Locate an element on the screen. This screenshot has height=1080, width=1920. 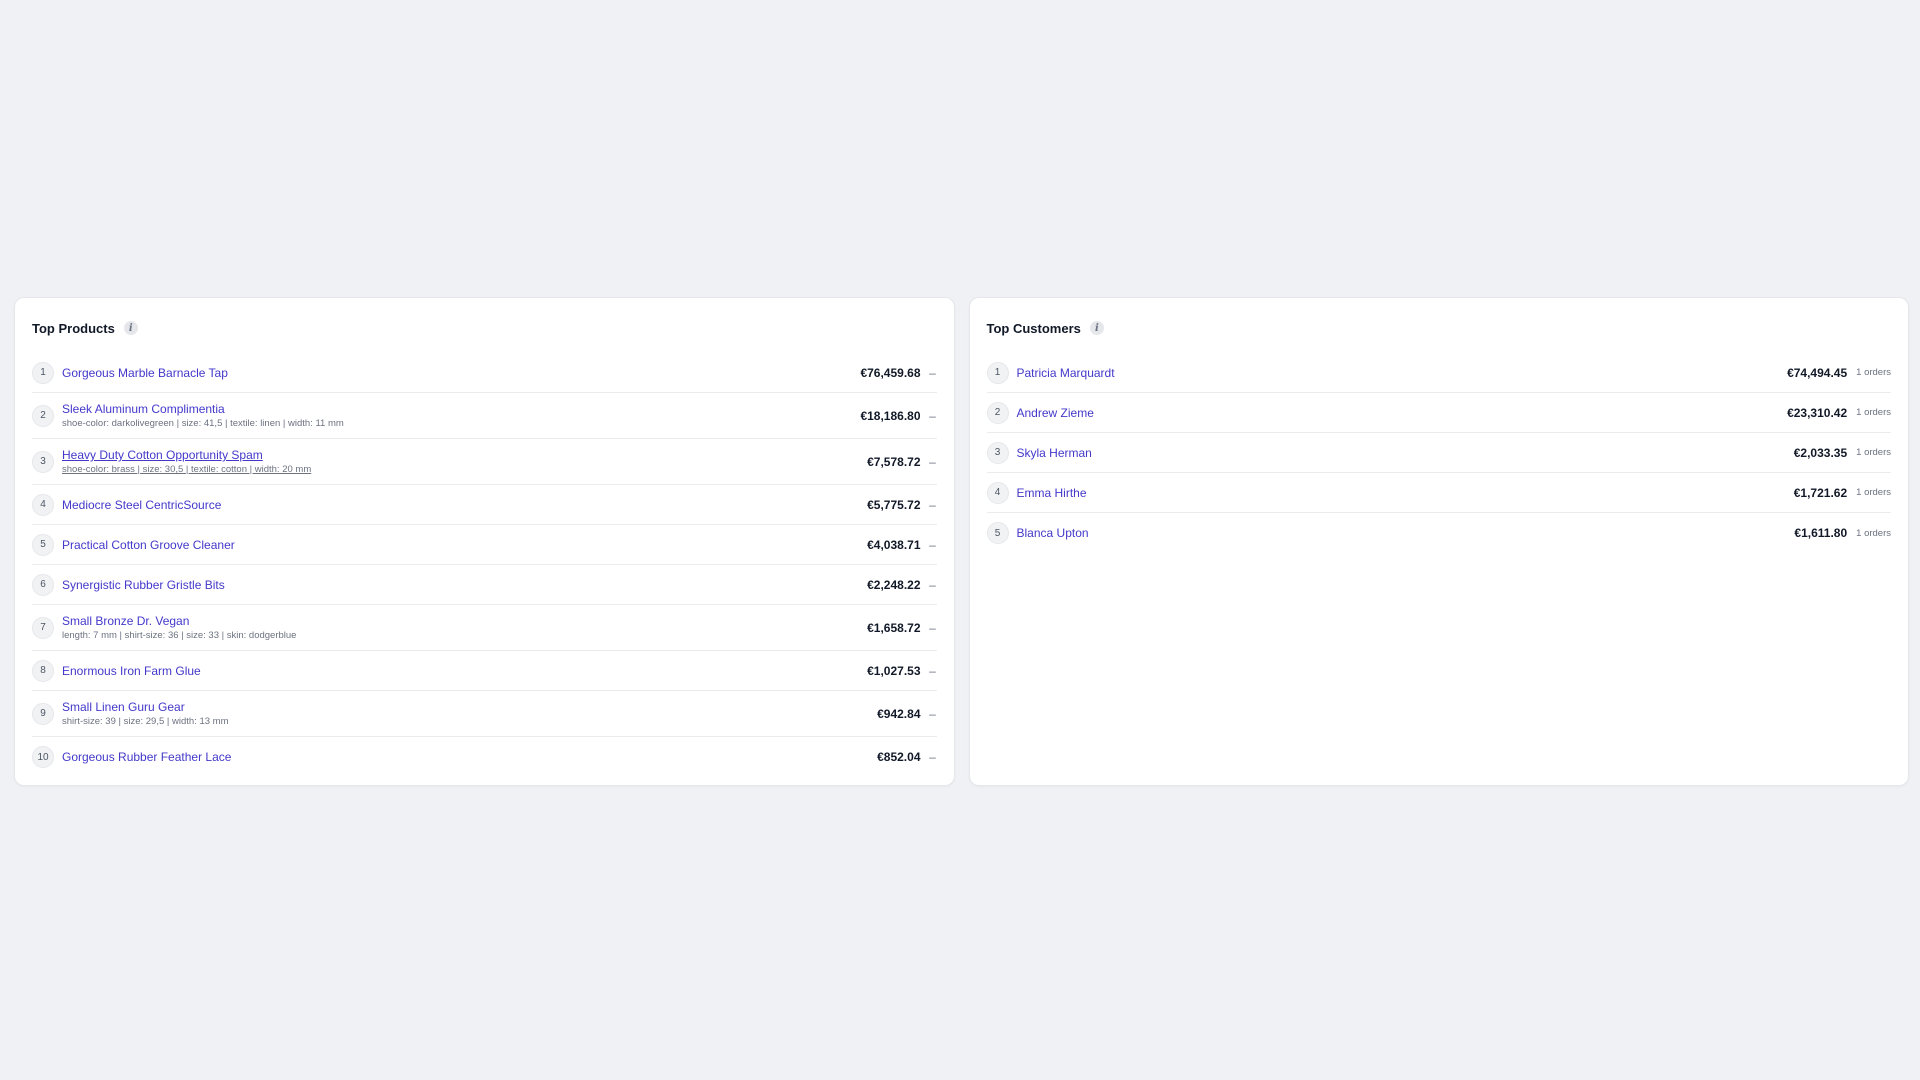
customer-info: Skyla Herman is located at coordinates (1399, 453).